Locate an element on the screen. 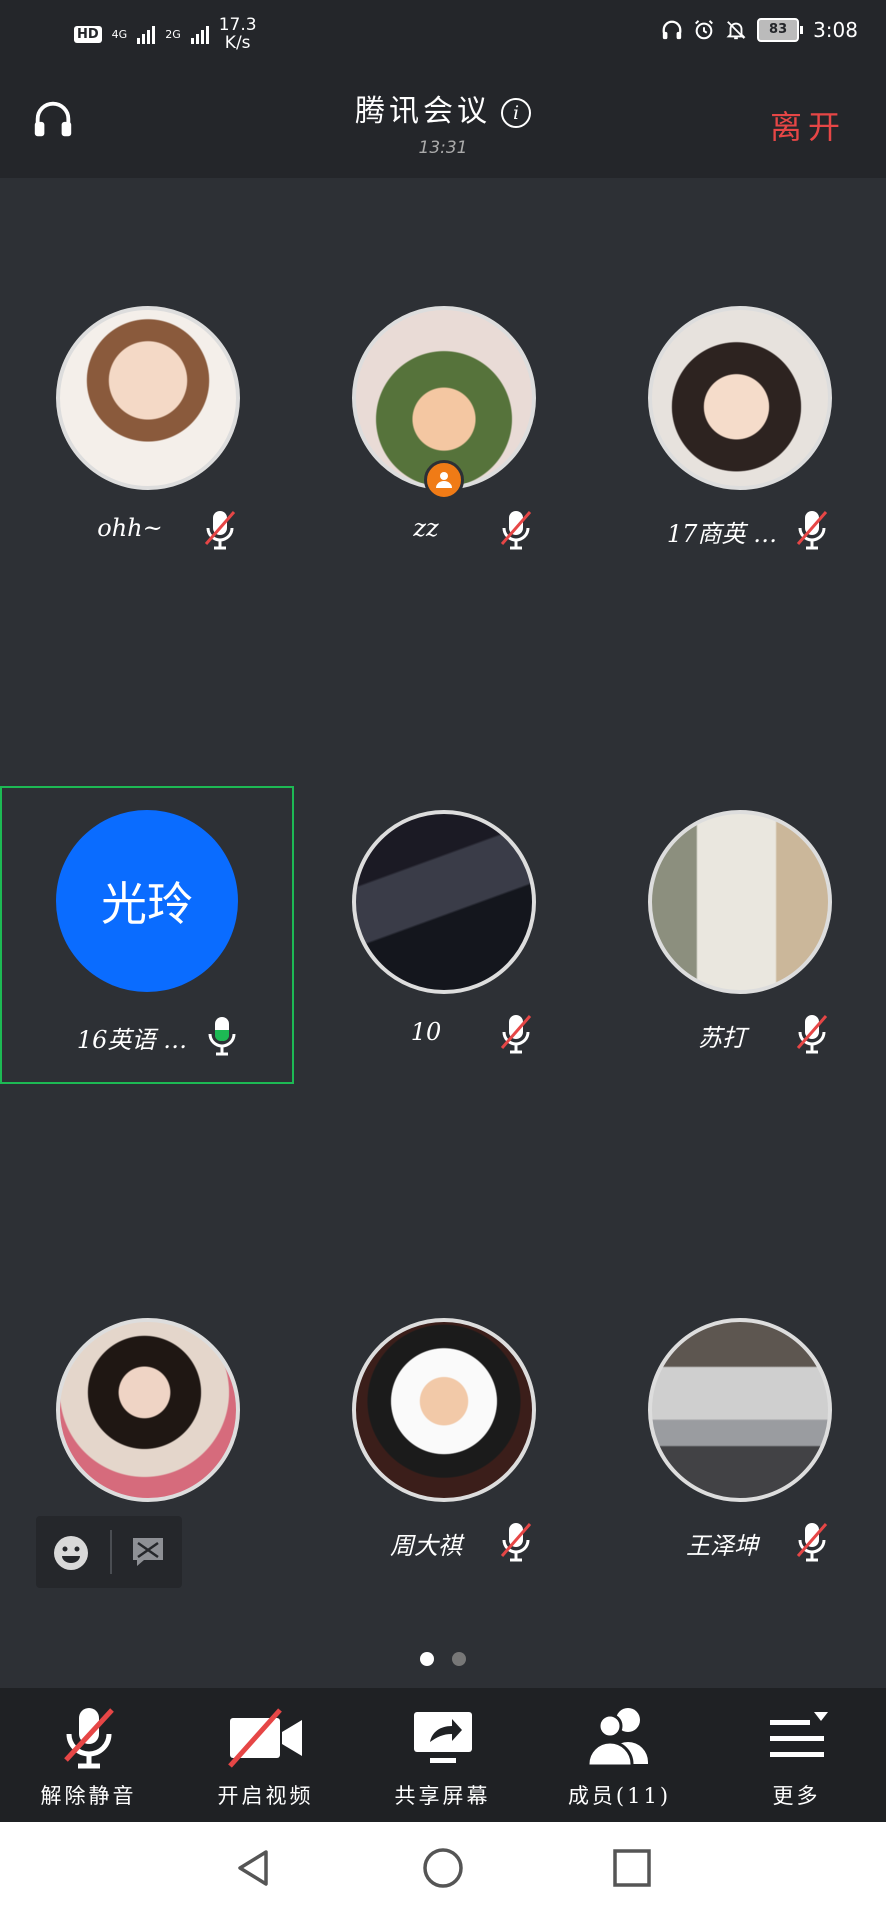  chat-toggle-icon is located at coordinates (148, 1552).